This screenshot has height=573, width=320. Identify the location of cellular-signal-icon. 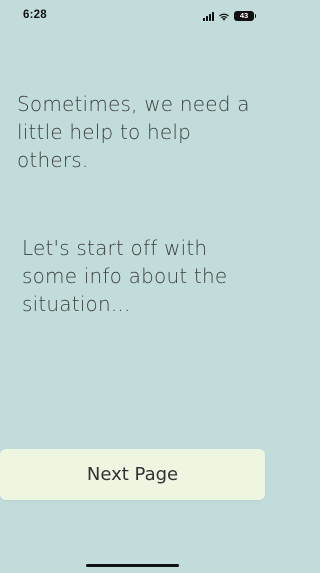
(208, 16).